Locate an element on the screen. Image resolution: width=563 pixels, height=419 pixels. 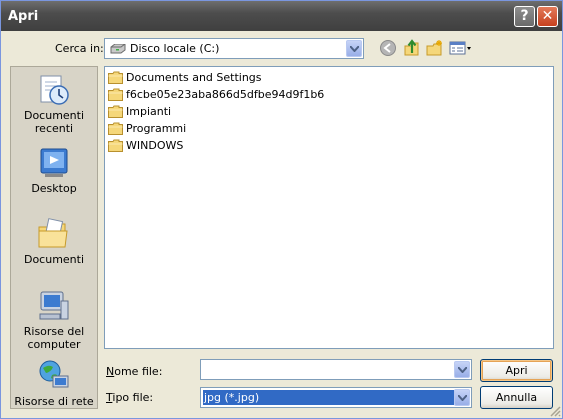
drive-icon is located at coordinates (118, 49).